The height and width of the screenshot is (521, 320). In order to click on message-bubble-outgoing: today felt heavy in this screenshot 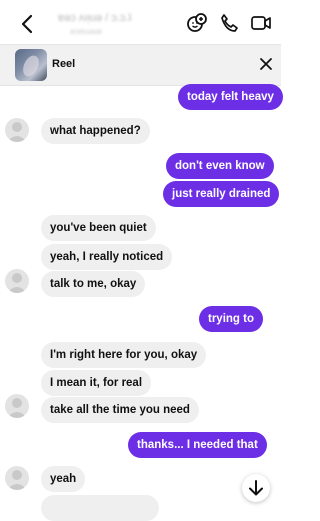, I will do `click(230, 97)`.